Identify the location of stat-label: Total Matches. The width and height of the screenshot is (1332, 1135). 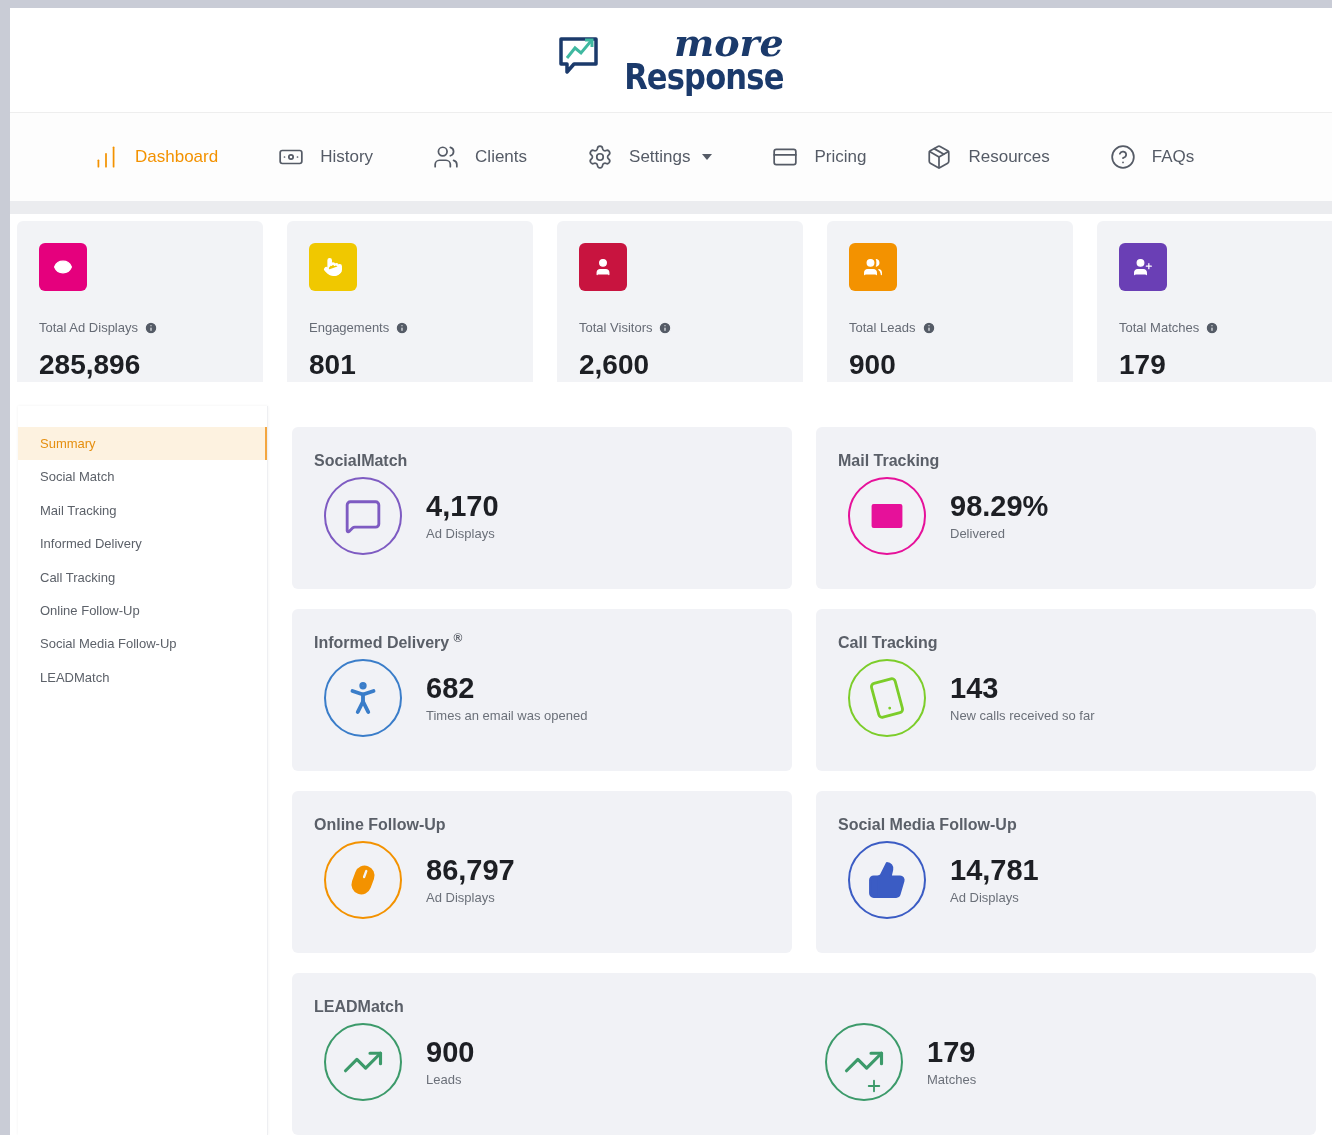
(1159, 328).